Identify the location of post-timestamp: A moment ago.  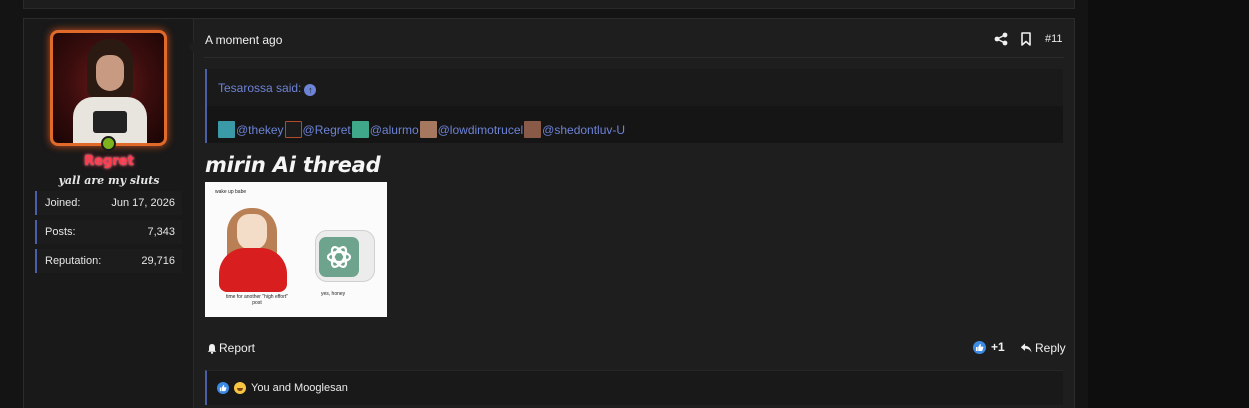
(243, 40).